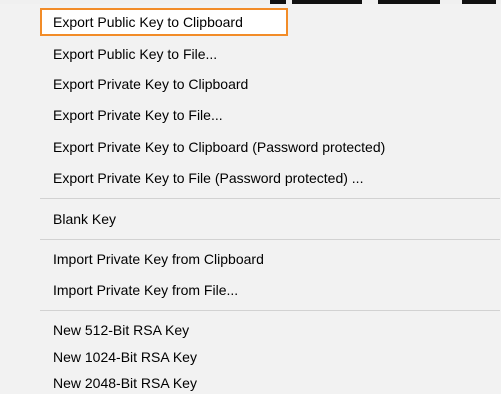 The height and width of the screenshot is (394, 501). Describe the element at coordinates (260, 260) in the screenshot. I see `menu-item-import-private-key-clipboard: Import Private Key from Clipboard` at that location.